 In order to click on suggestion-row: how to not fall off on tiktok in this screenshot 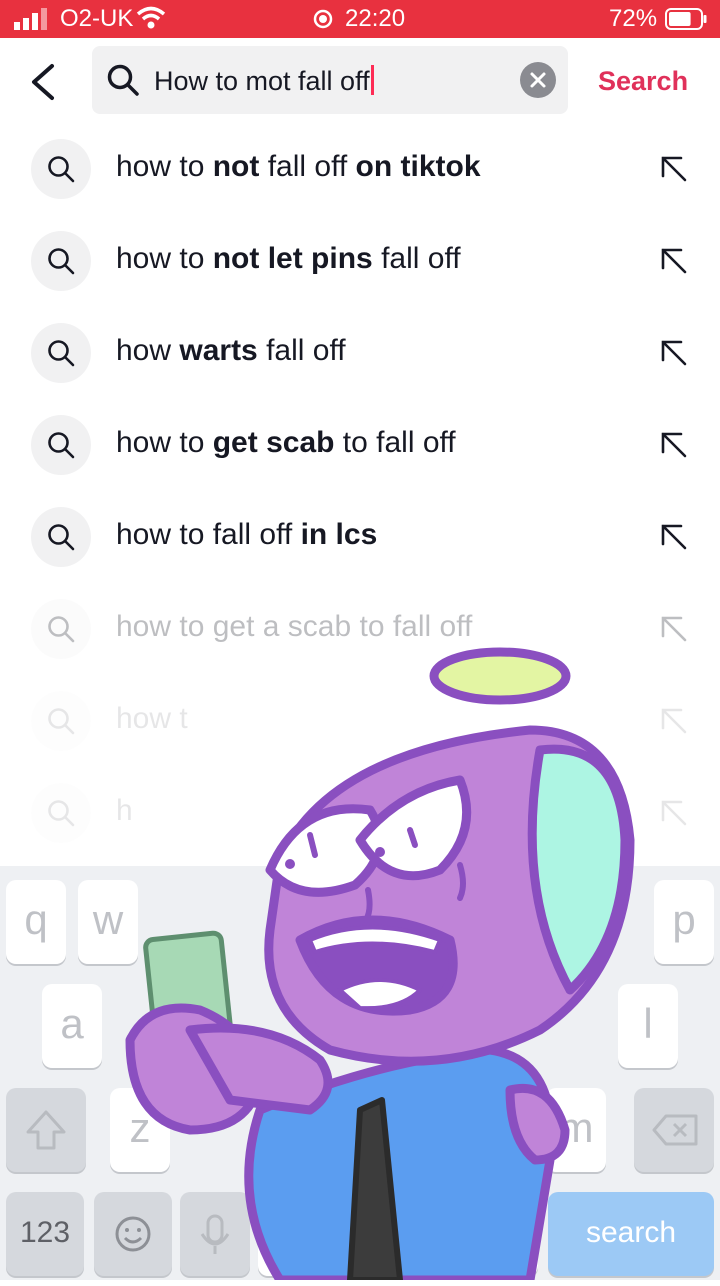, I will do `click(360, 168)`.